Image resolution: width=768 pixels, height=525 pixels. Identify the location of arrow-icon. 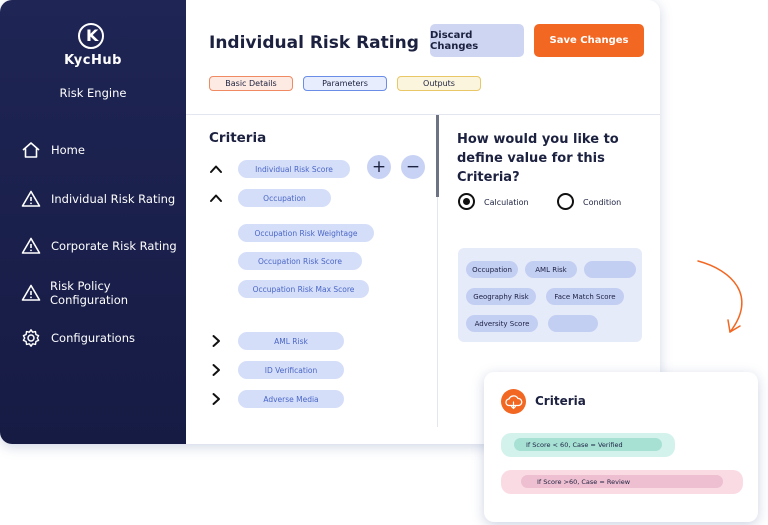
(720, 296).